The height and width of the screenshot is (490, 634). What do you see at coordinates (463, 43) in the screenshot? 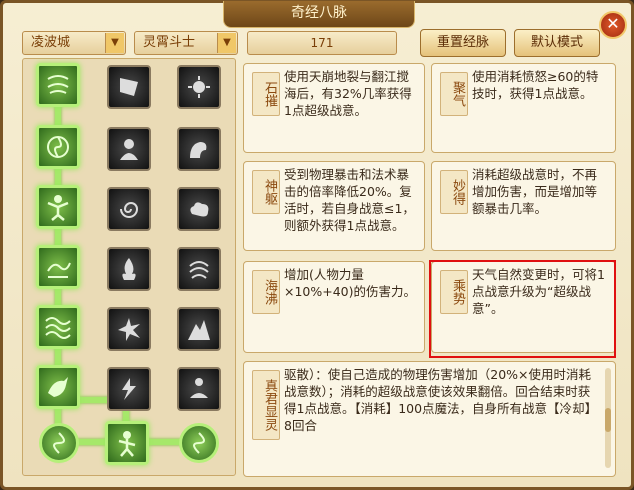
I see `reset-meridian-button: 重置经脉` at bounding box center [463, 43].